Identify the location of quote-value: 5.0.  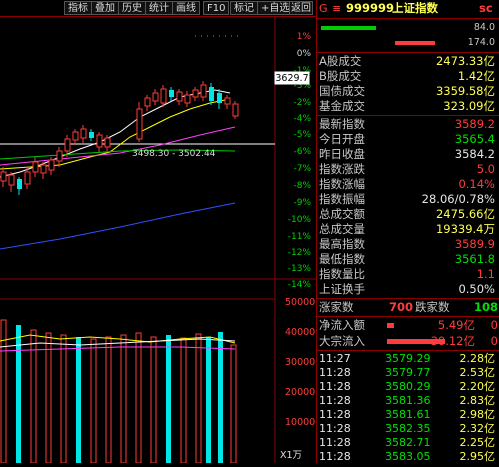
(485, 169).